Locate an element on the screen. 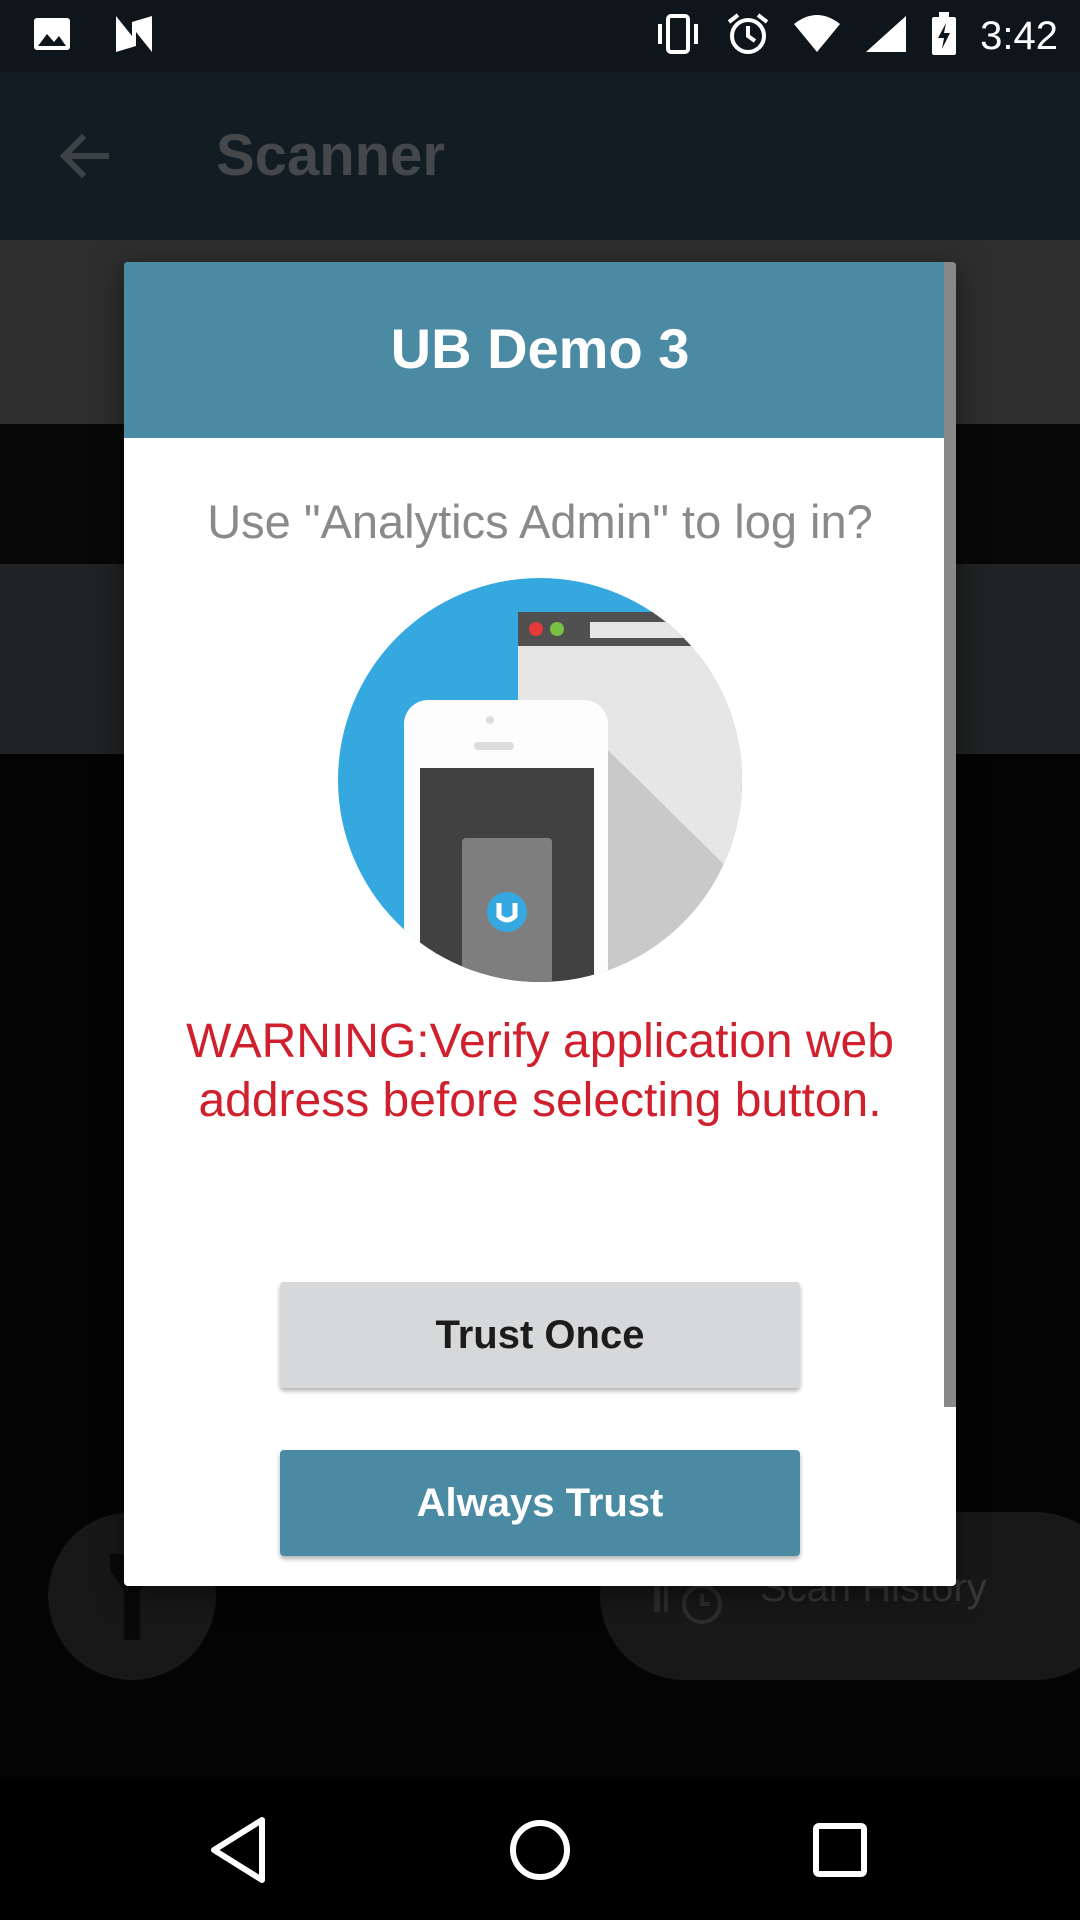  dialog-title: UB Demo 3 is located at coordinates (540, 348).